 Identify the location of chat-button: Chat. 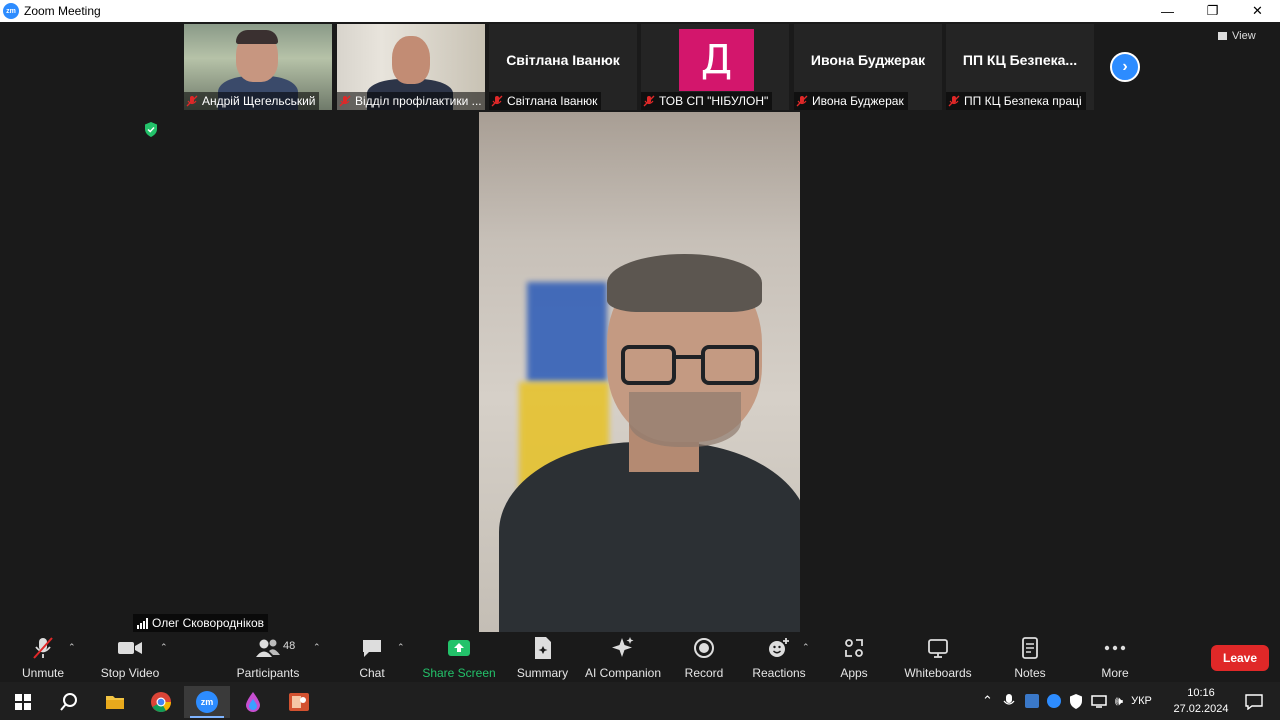
(372, 658).